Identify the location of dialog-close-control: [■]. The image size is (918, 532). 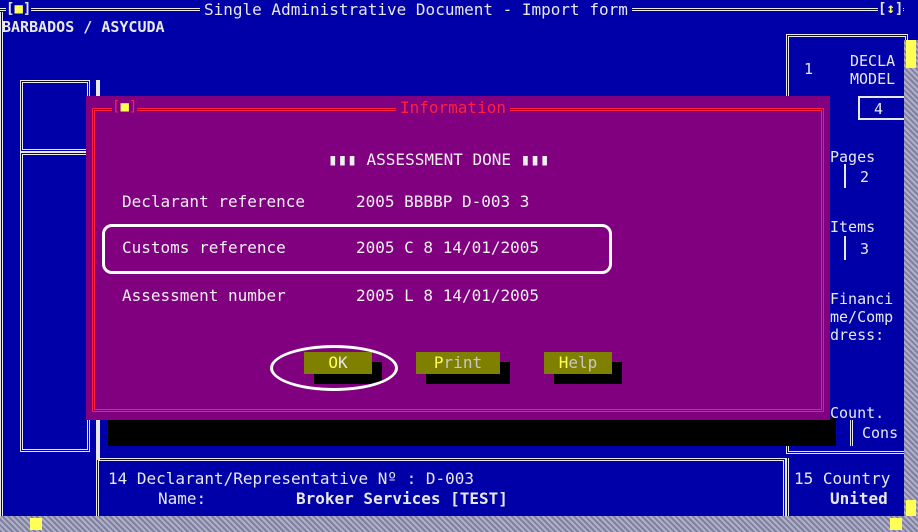
(125, 107).